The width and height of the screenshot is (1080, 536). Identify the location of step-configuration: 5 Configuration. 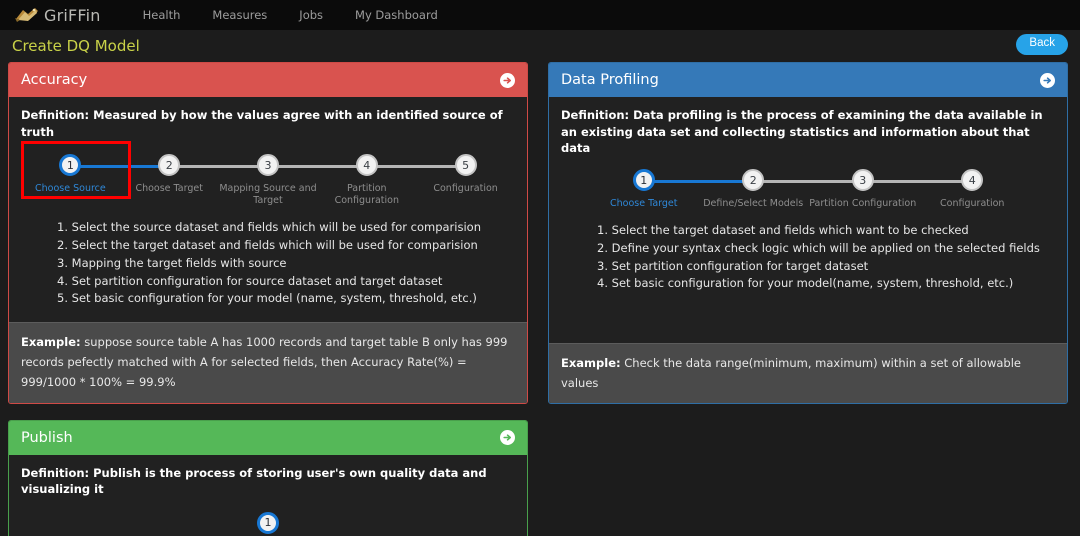
(465, 179).